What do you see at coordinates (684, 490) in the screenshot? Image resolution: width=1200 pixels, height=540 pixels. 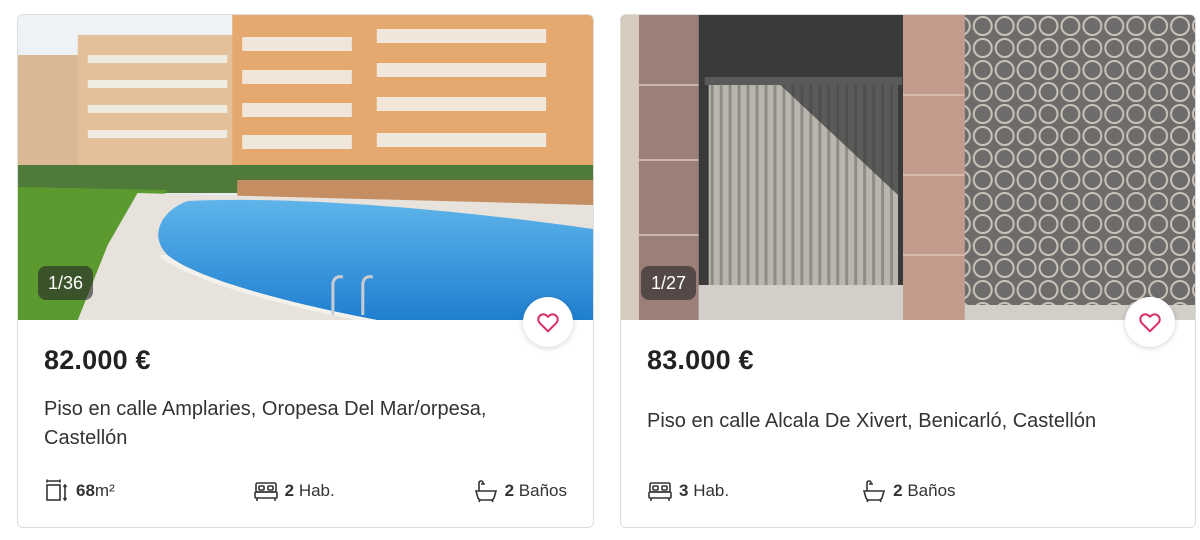 I see `rooms-value: 3` at bounding box center [684, 490].